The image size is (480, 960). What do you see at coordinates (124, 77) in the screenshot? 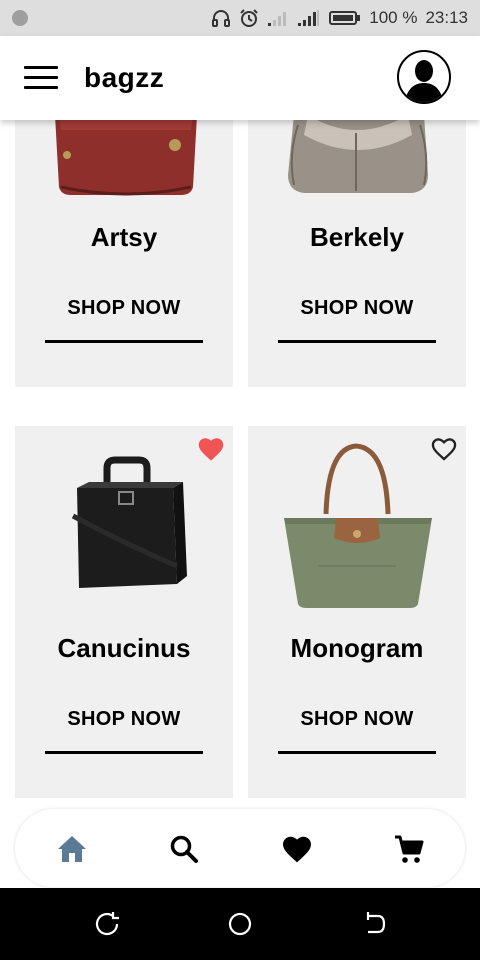
I see `app-title: bagzz` at bounding box center [124, 77].